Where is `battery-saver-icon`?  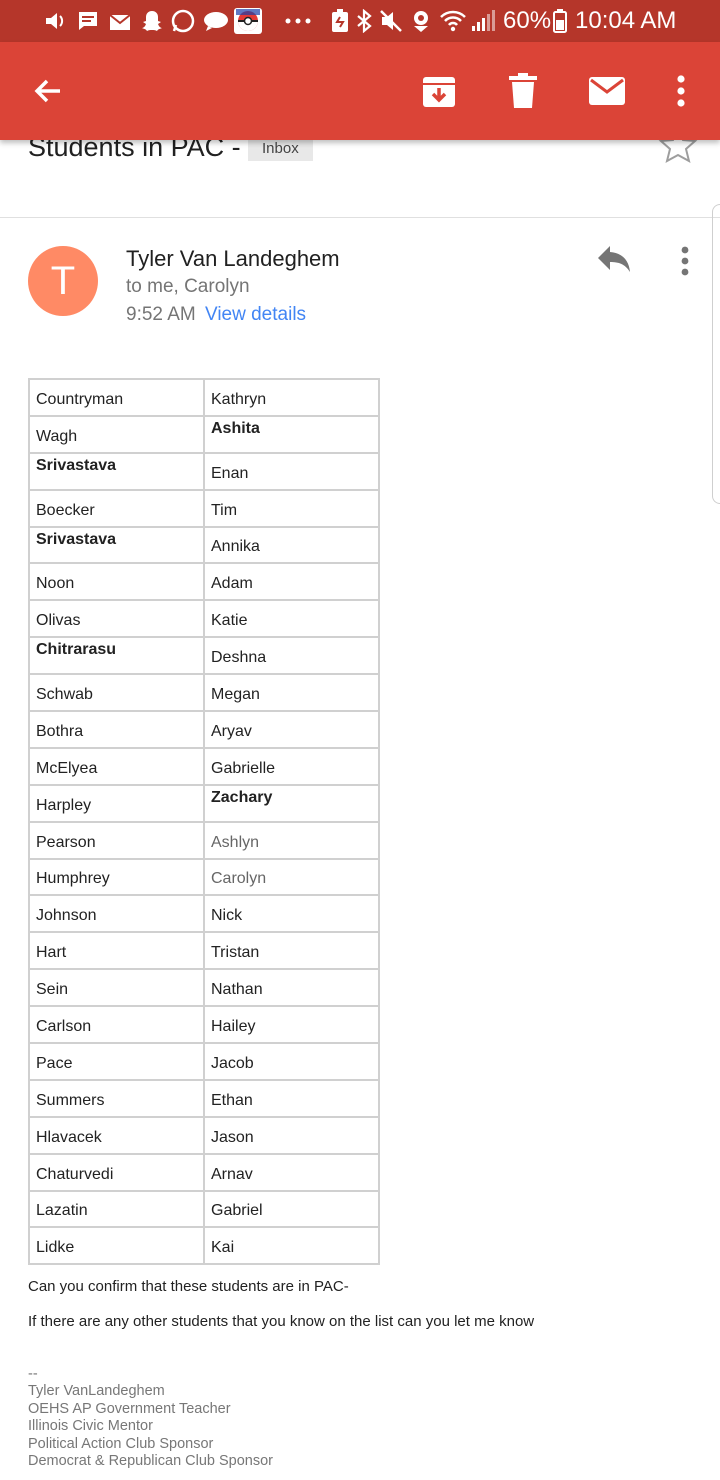 battery-saver-icon is located at coordinates (340, 21).